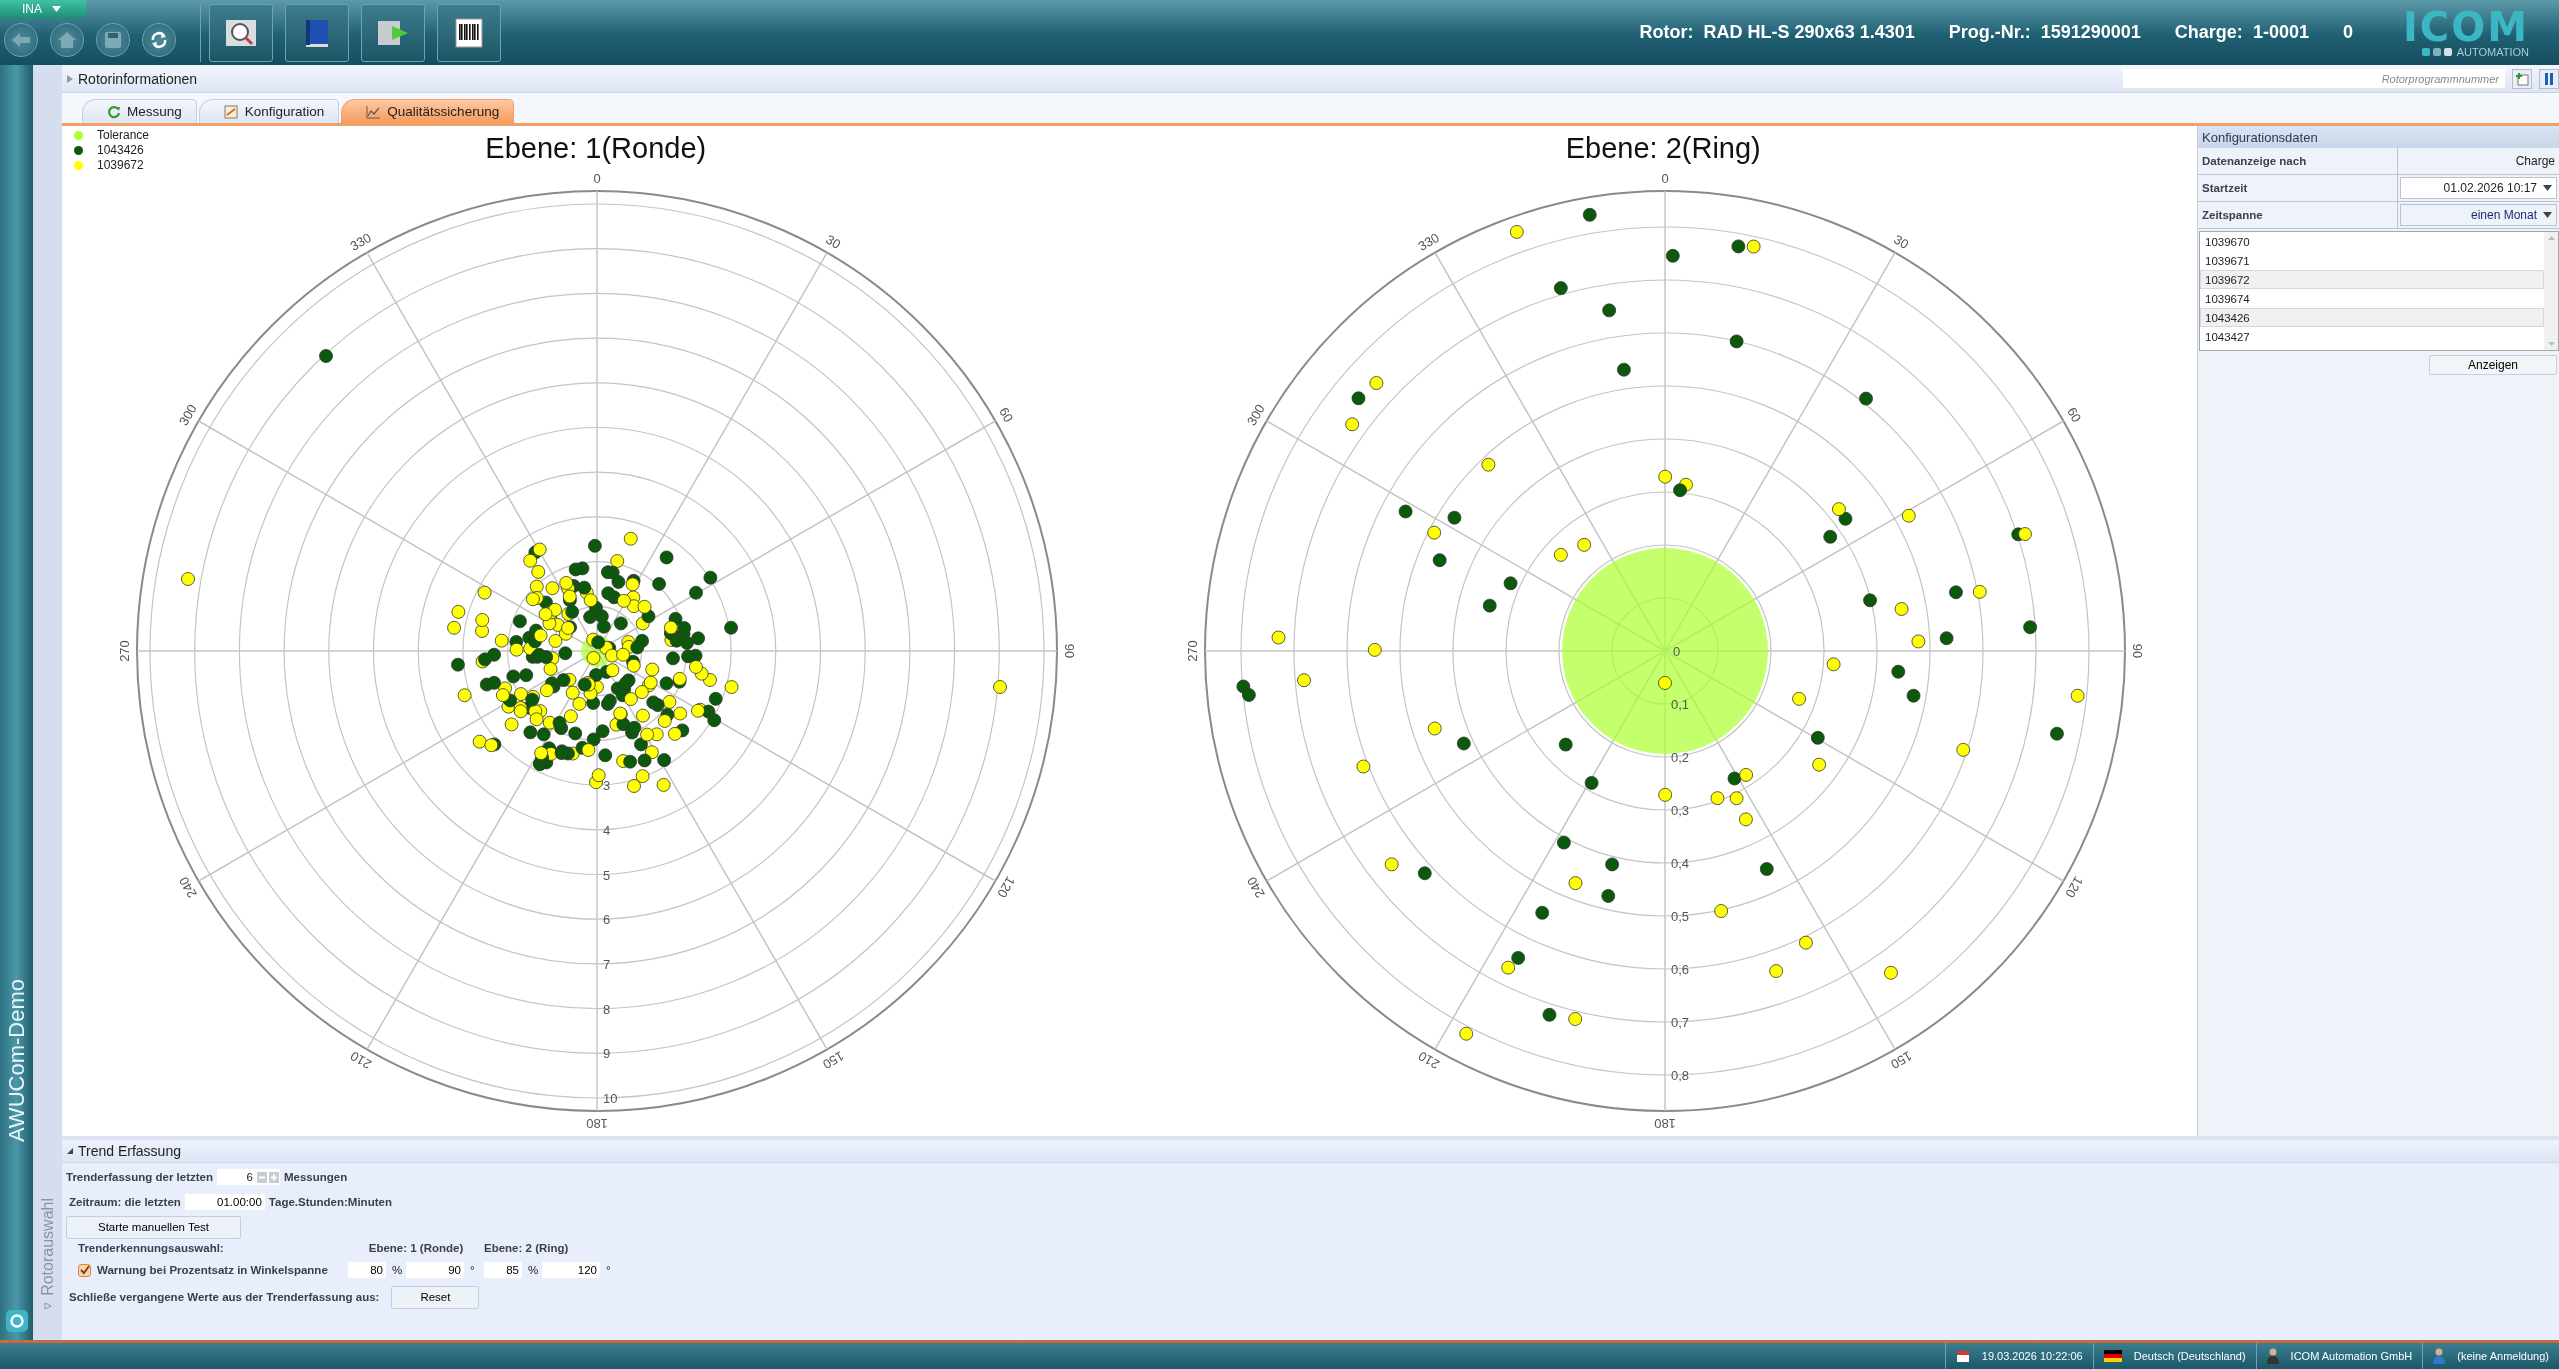  What do you see at coordinates (2503, 1356) in the screenshot?
I see `status-text: (keine Anmeldung)` at bounding box center [2503, 1356].